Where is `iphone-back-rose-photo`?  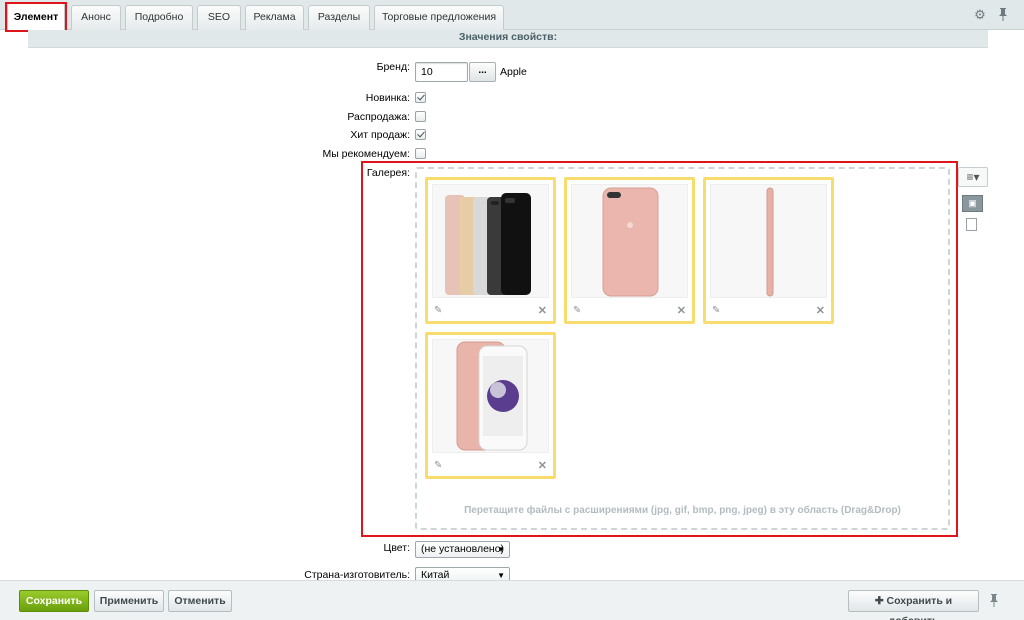
iphone-back-rose-photo is located at coordinates (629, 241).